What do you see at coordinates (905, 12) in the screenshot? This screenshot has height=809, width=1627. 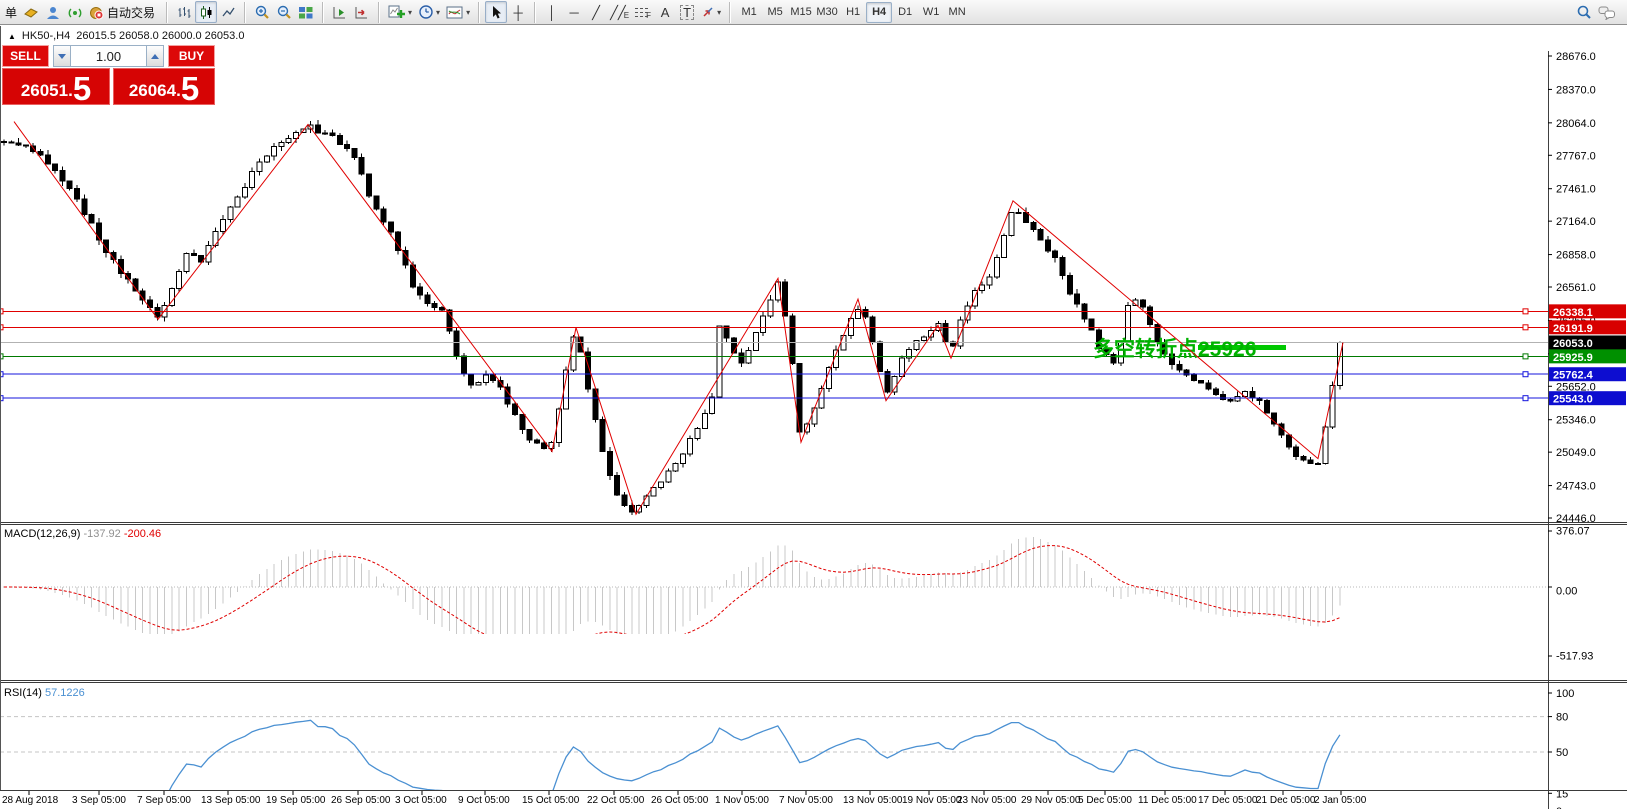 I see `timeframe-button-D1: D1` at bounding box center [905, 12].